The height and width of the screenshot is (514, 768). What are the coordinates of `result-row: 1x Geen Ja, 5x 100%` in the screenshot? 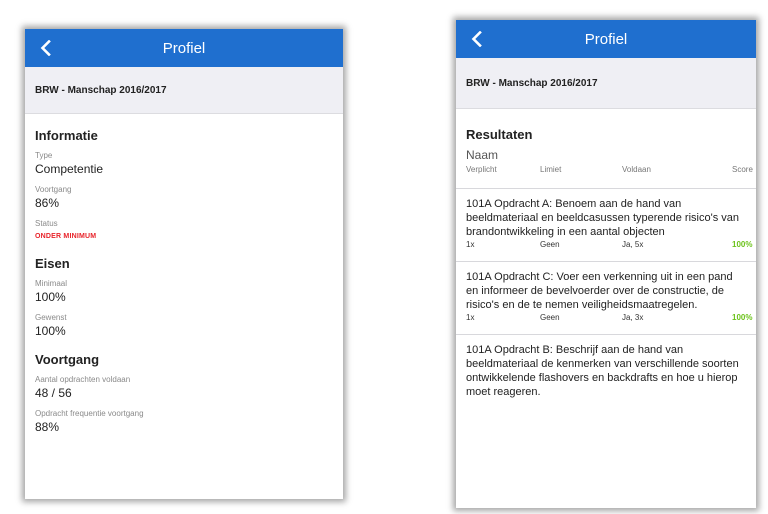 It's located at (609, 246).